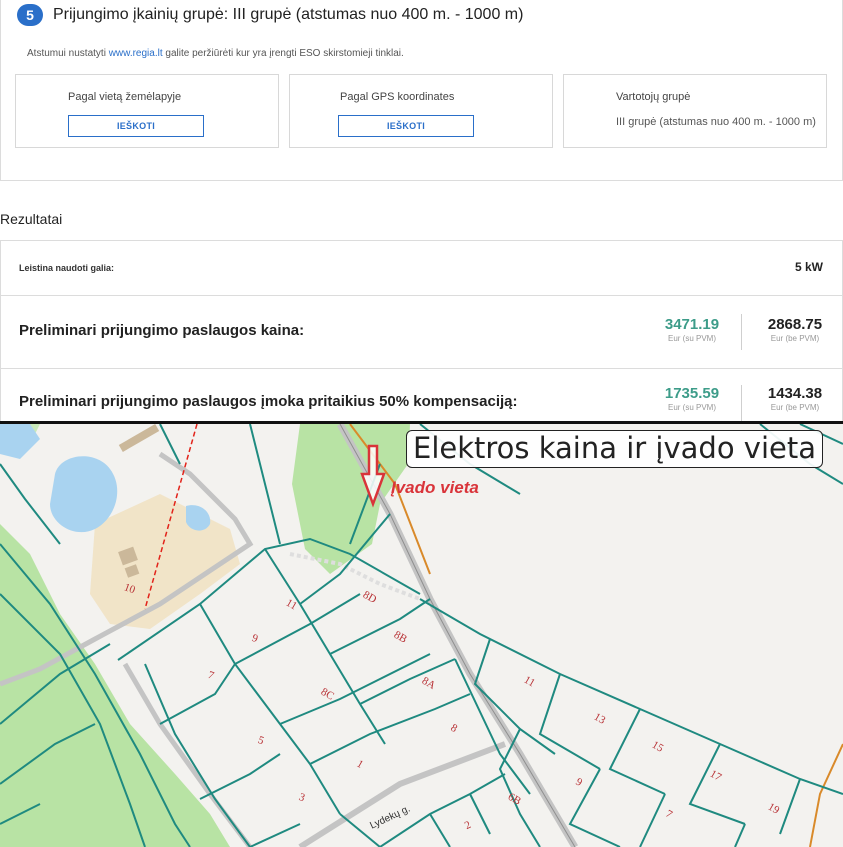  I want to click on price-without-vat: 2868.75 Eur (be PVM), so click(795, 329).